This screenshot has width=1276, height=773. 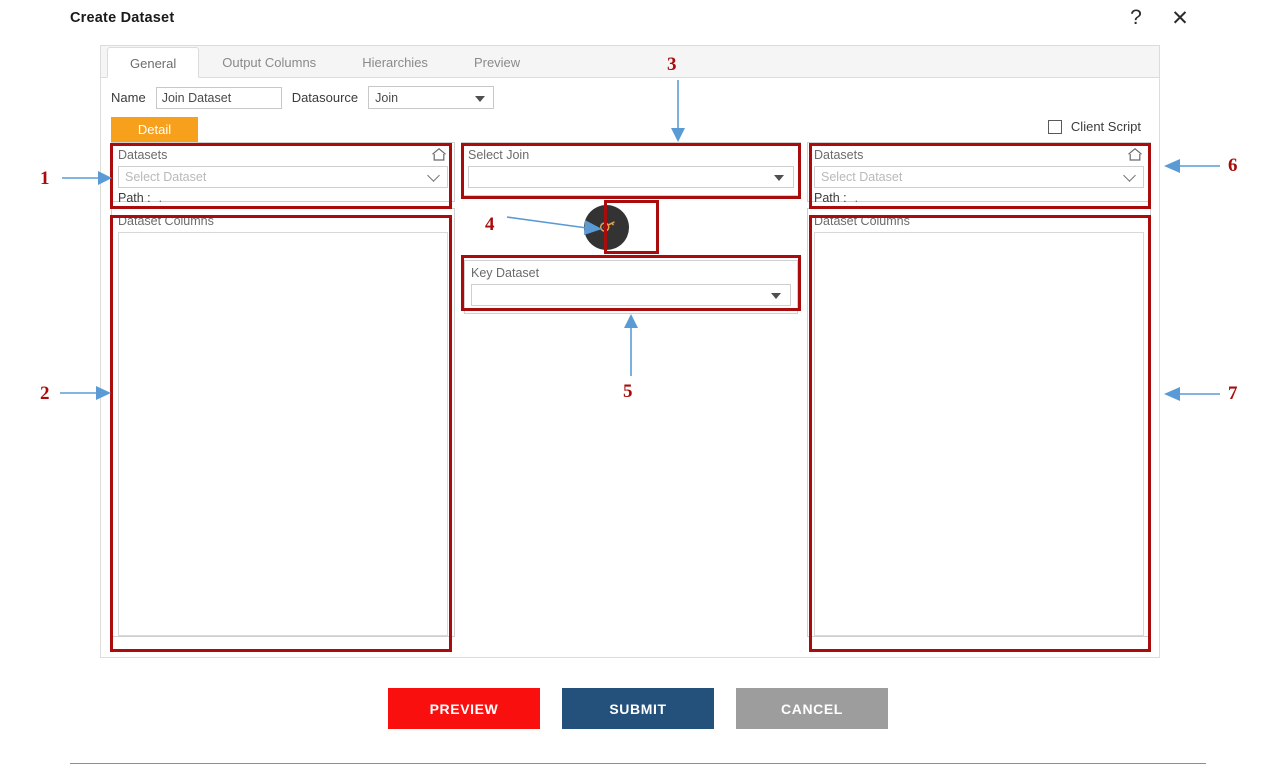 I want to click on client-script-label: Client Script, so click(x=1105, y=126).